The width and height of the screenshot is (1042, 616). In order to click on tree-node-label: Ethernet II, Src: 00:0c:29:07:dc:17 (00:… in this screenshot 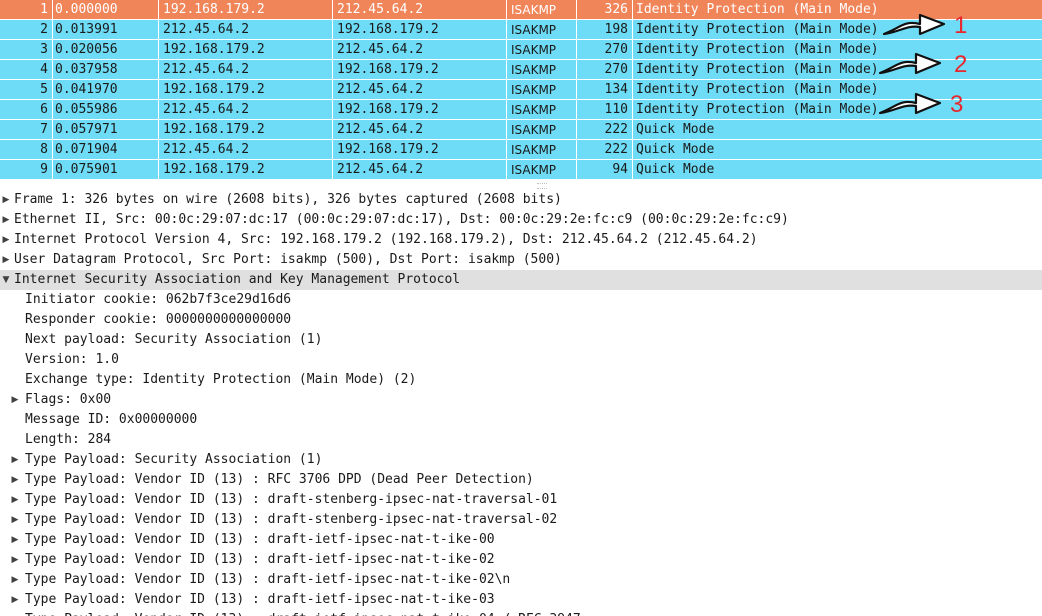, I will do `click(401, 219)`.